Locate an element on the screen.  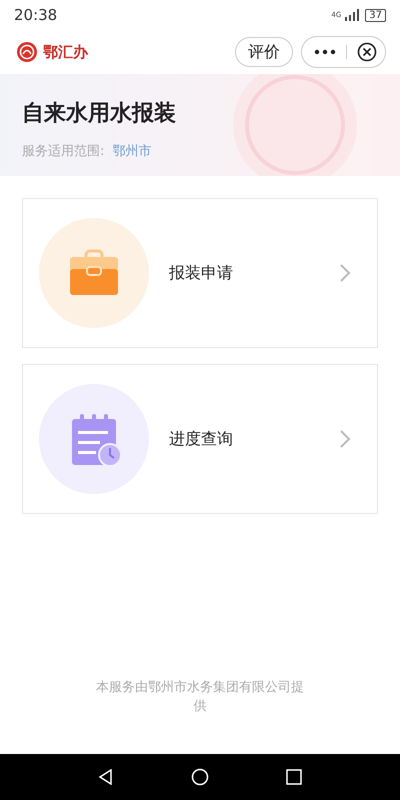
app-name: 鄂汇办 is located at coordinates (65, 52).